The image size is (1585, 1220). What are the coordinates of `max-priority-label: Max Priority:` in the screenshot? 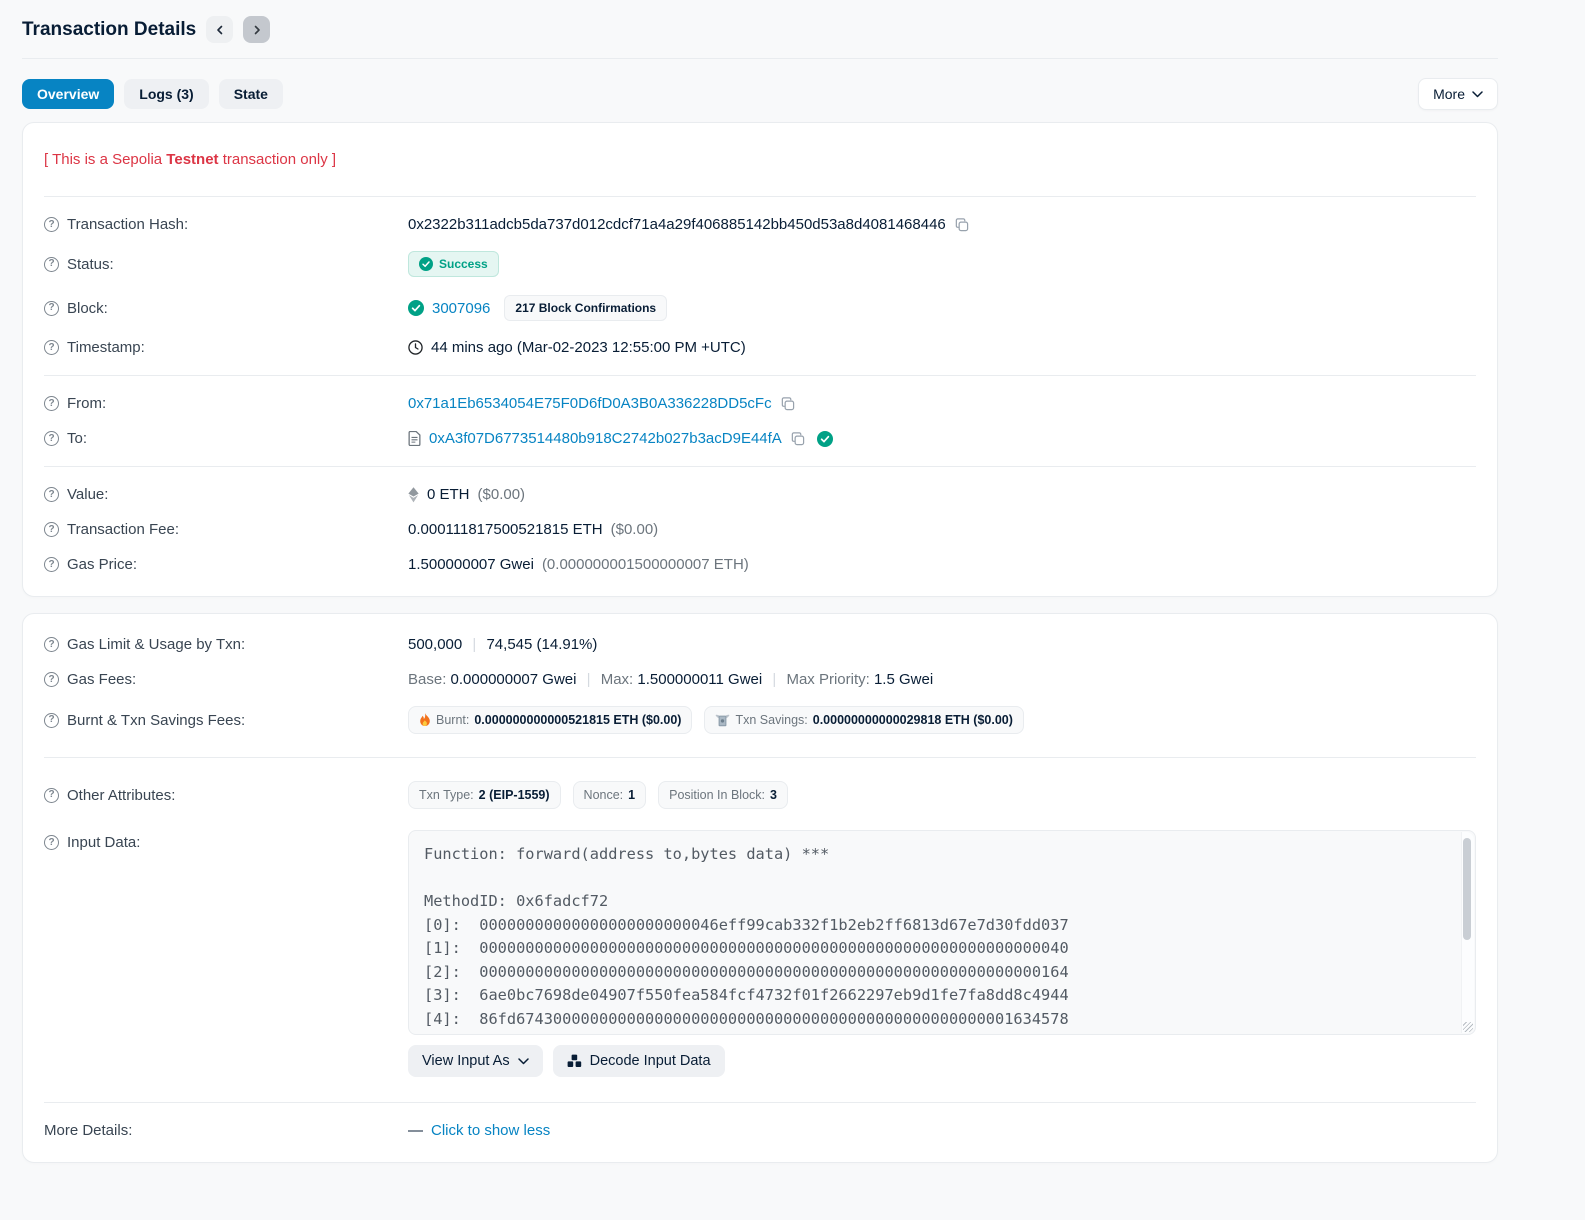 It's located at (828, 679).